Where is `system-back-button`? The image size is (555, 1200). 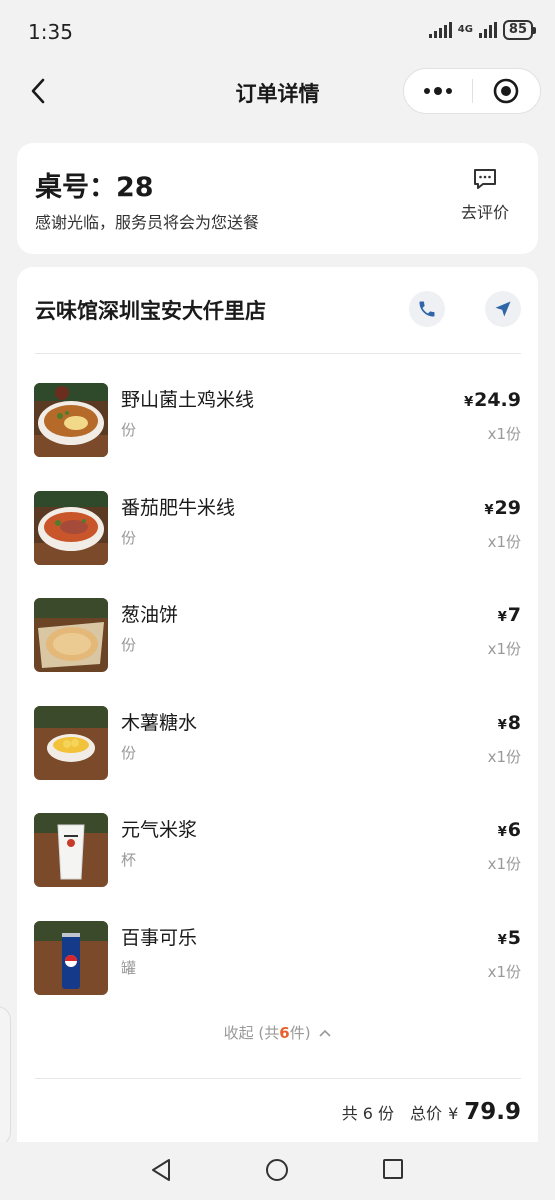
system-back-button is located at coordinates (161, 1172).